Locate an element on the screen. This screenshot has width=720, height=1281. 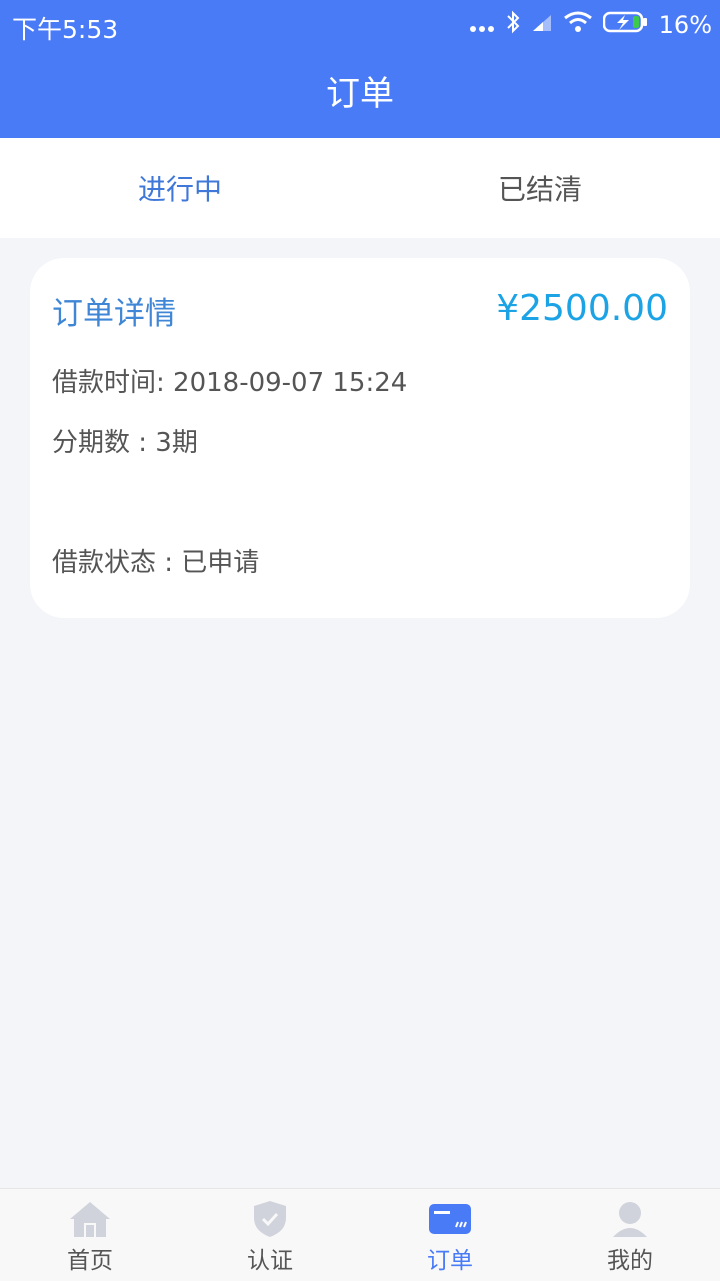
user-icon is located at coordinates (630, 1219).